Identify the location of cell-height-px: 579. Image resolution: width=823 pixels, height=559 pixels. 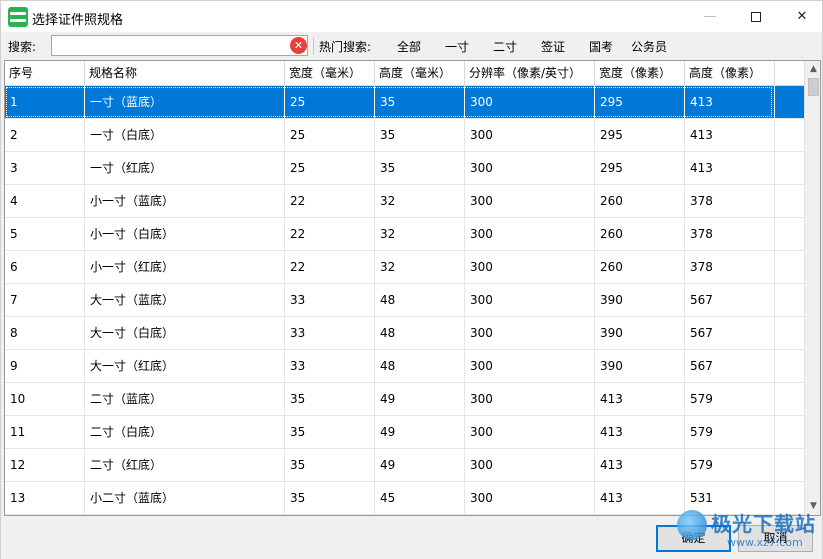
(730, 432).